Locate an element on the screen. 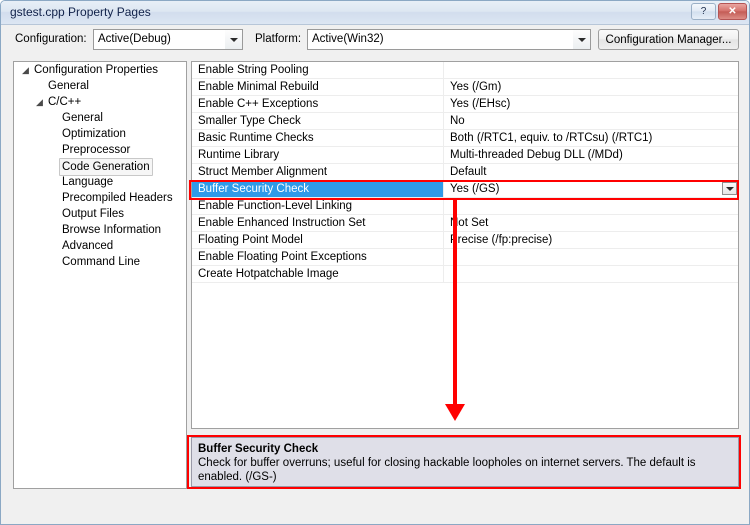  tree-item-output-files: Output Files is located at coordinates (100, 214).